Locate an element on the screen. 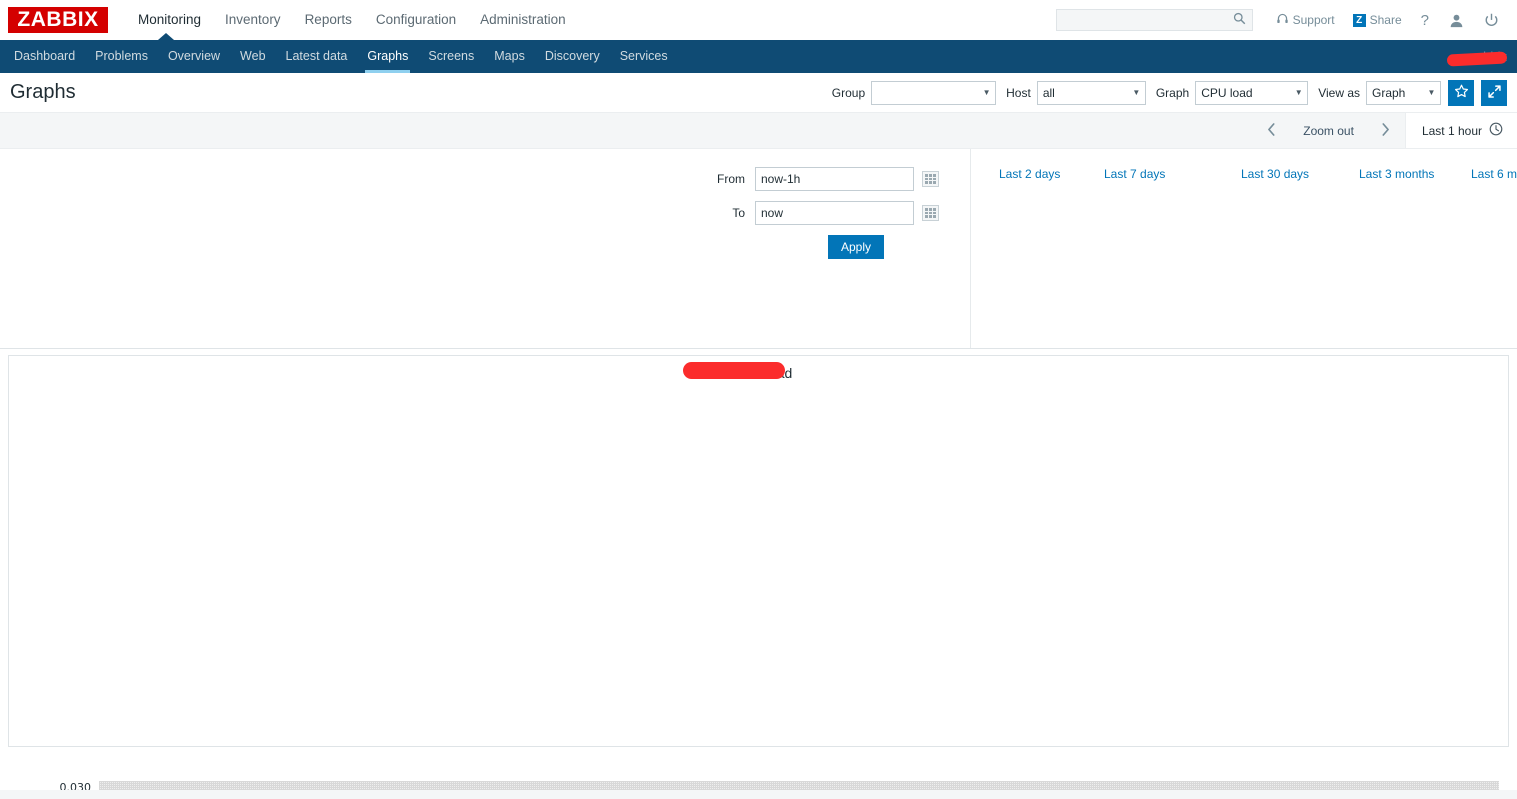  subnav-item-graphs: Graphs is located at coordinates (387, 56).